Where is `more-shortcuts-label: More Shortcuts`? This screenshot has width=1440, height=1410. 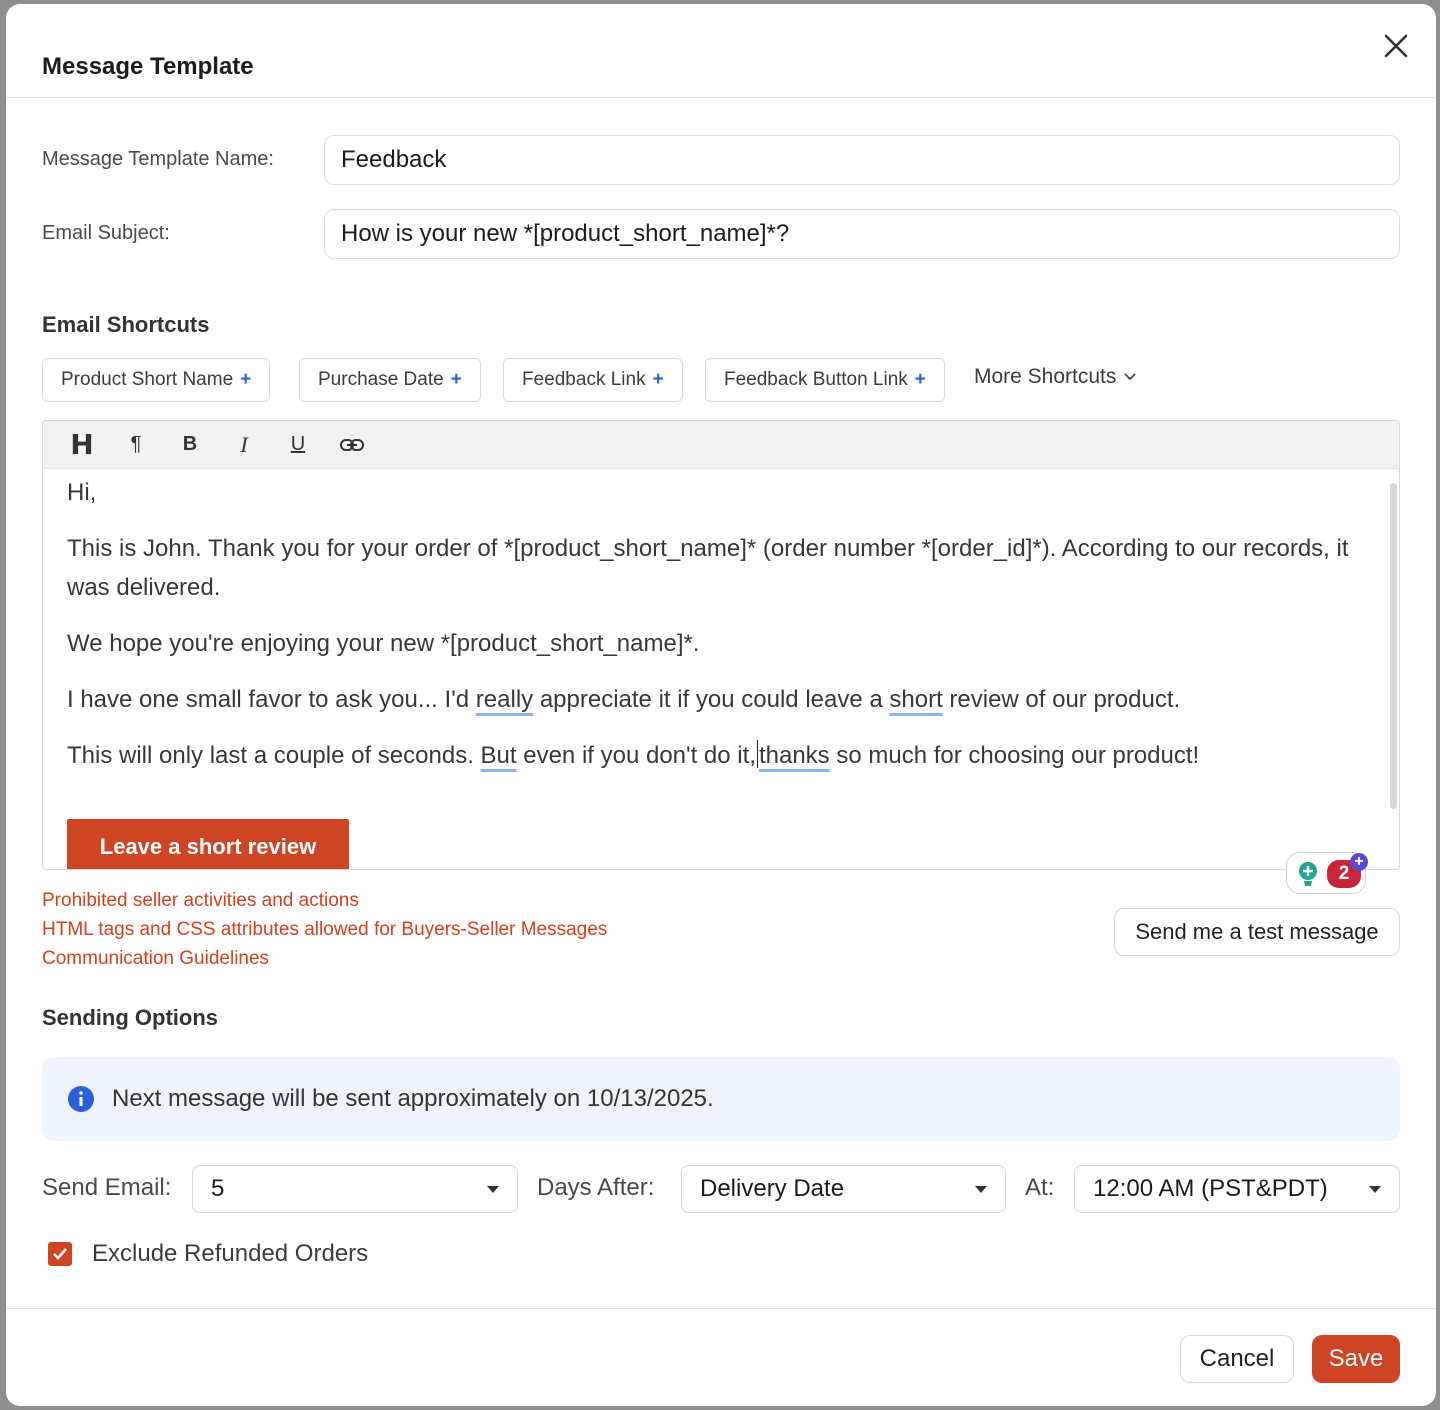
more-shortcuts-label: More Shortcuts is located at coordinates (1045, 376).